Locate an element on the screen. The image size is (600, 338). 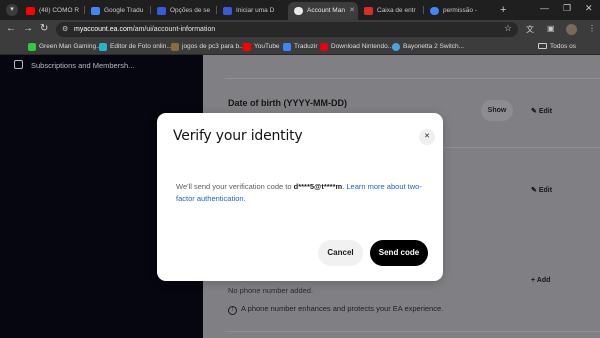
forward-icon: → is located at coordinates (28, 29).